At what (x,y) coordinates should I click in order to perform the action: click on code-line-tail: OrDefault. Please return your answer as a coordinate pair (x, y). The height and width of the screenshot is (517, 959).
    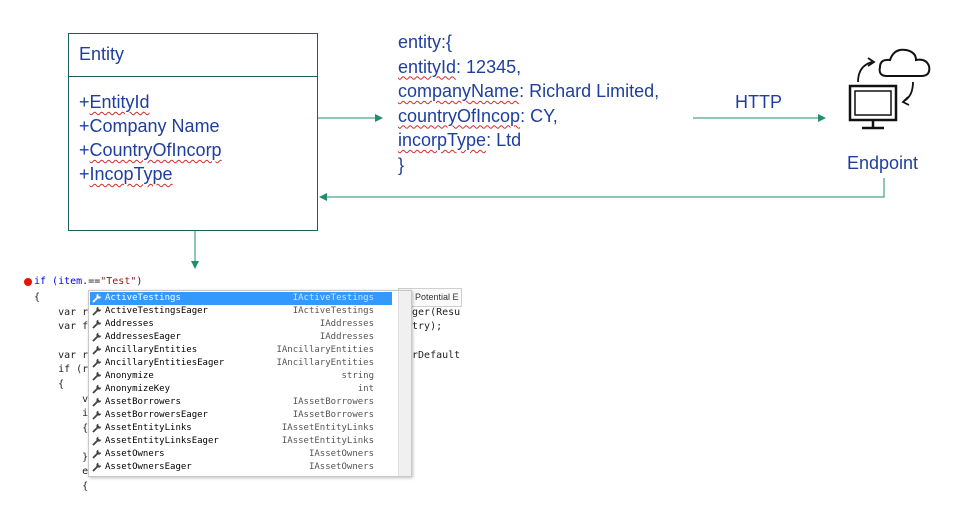
    Looking at the image, I should click on (433, 355).